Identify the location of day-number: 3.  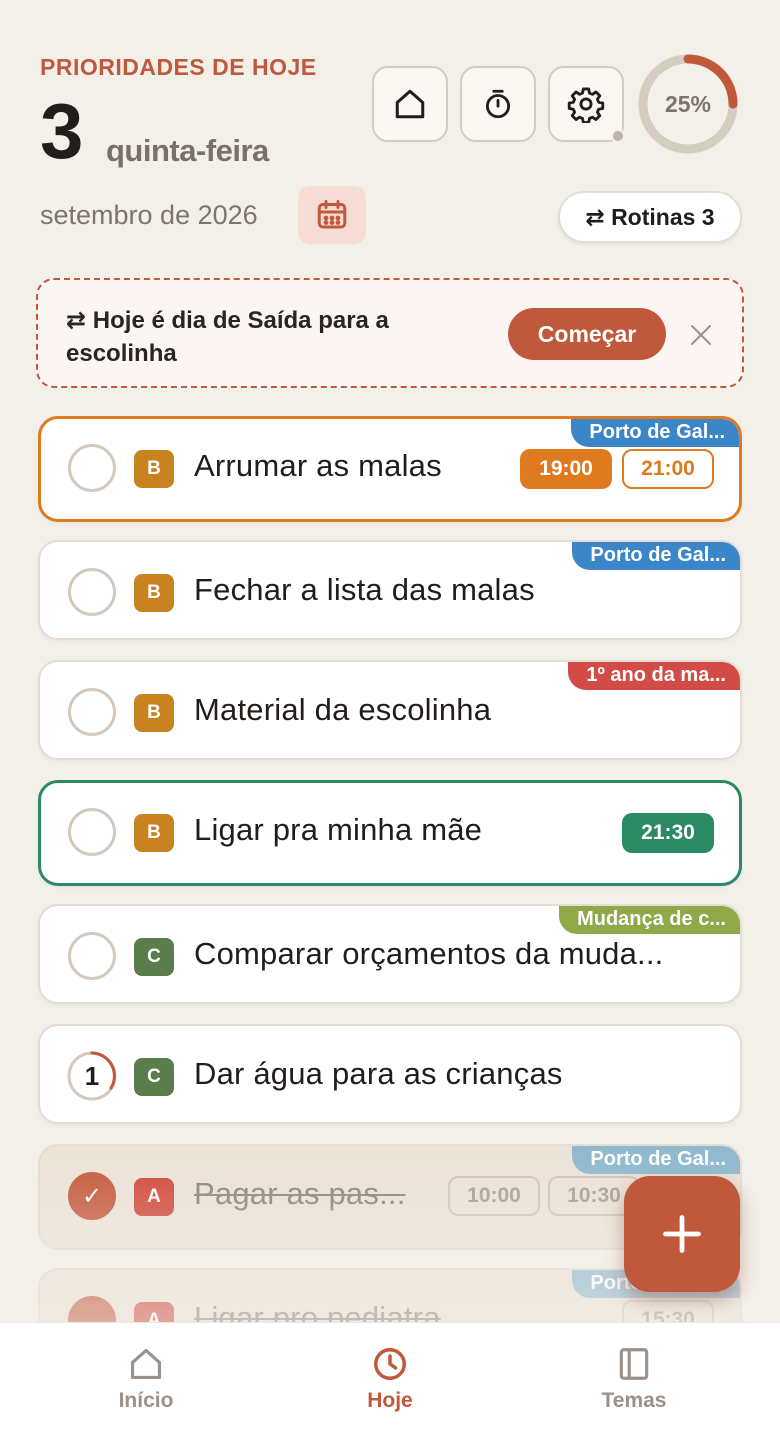
(62, 131).